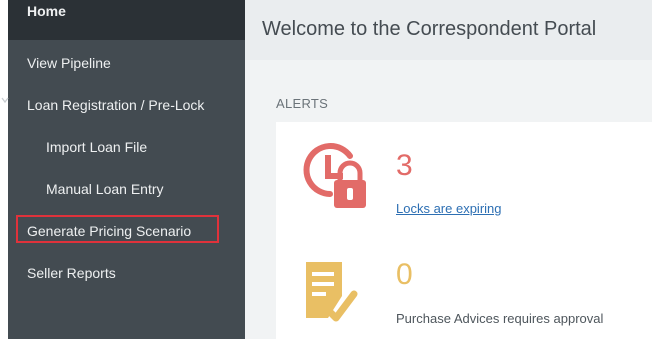 The image size is (652, 352). I want to click on sidebar-item-view-pipeline: View Pipeline, so click(126, 63).